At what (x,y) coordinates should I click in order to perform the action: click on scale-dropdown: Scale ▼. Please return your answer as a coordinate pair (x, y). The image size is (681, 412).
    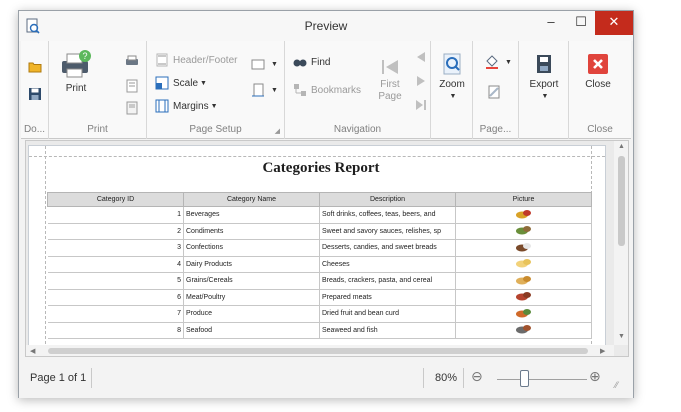
    Looking at the image, I should click on (181, 83).